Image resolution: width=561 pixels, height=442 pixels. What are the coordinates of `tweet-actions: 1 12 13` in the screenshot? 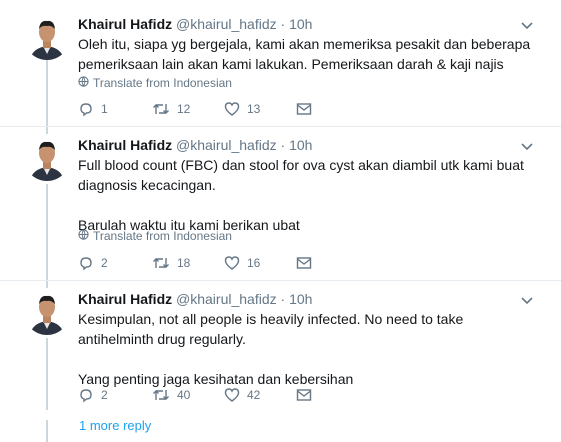 It's located at (195, 109).